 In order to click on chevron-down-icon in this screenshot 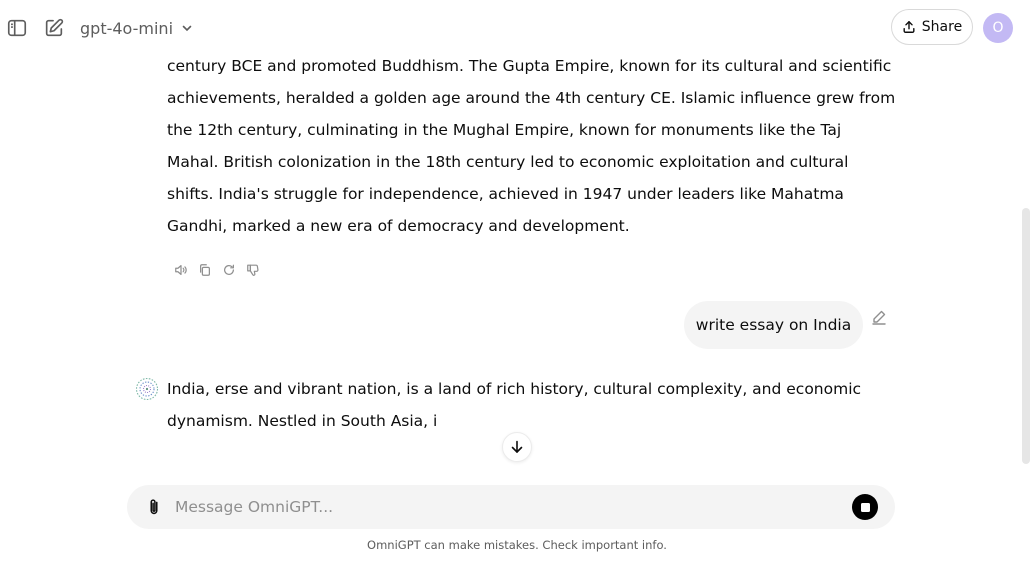, I will do `click(187, 28)`.